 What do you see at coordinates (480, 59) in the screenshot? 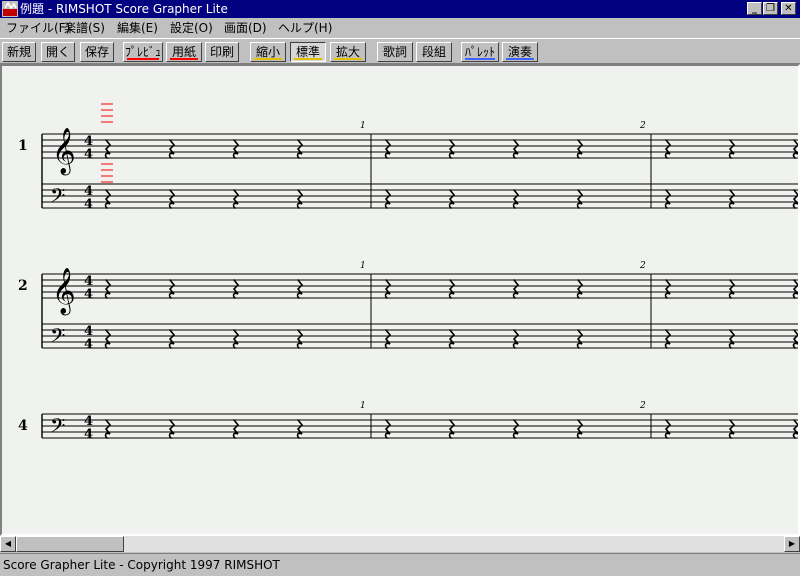
I see `palette-underline` at bounding box center [480, 59].